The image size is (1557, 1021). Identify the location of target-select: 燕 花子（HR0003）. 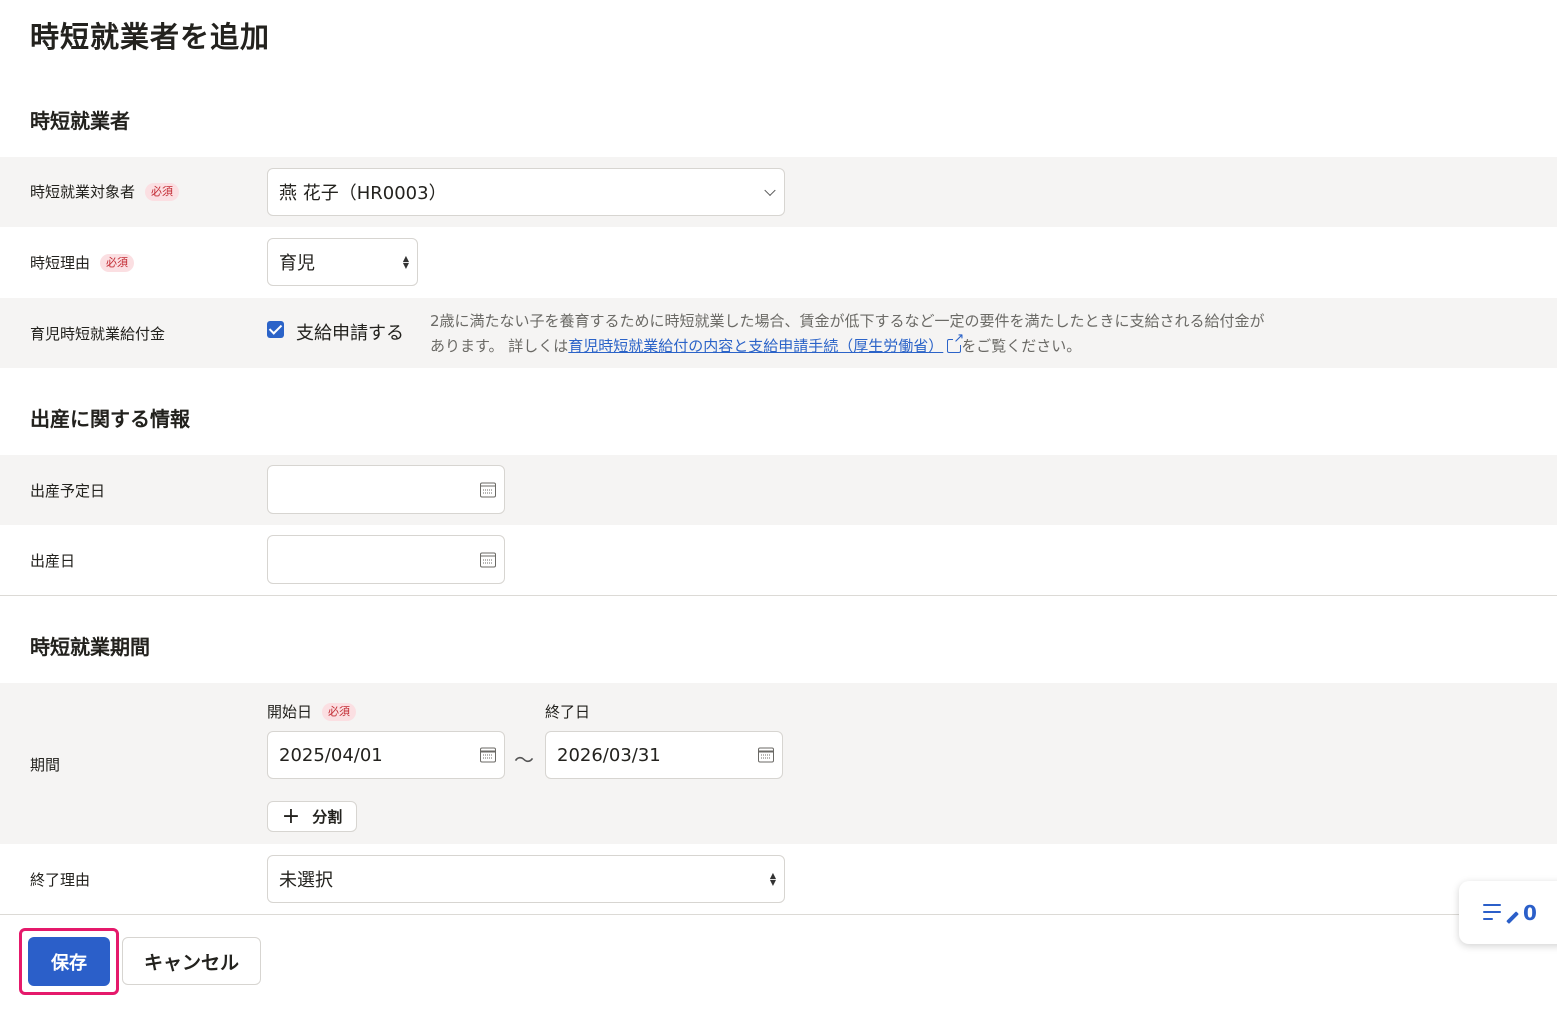
(526, 192).